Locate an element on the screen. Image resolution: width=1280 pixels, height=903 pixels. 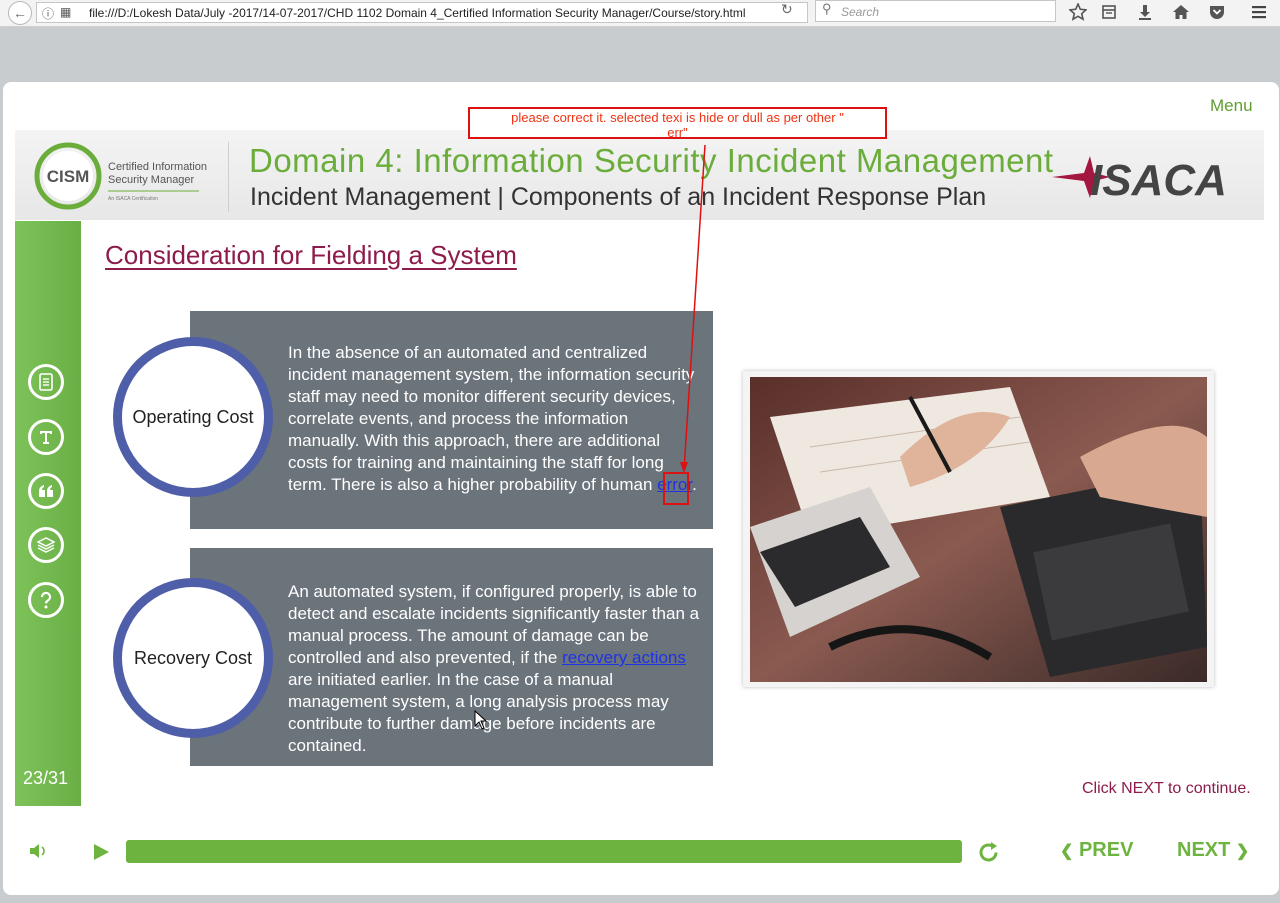
search-input: ⚲ Search is located at coordinates (935, 11).